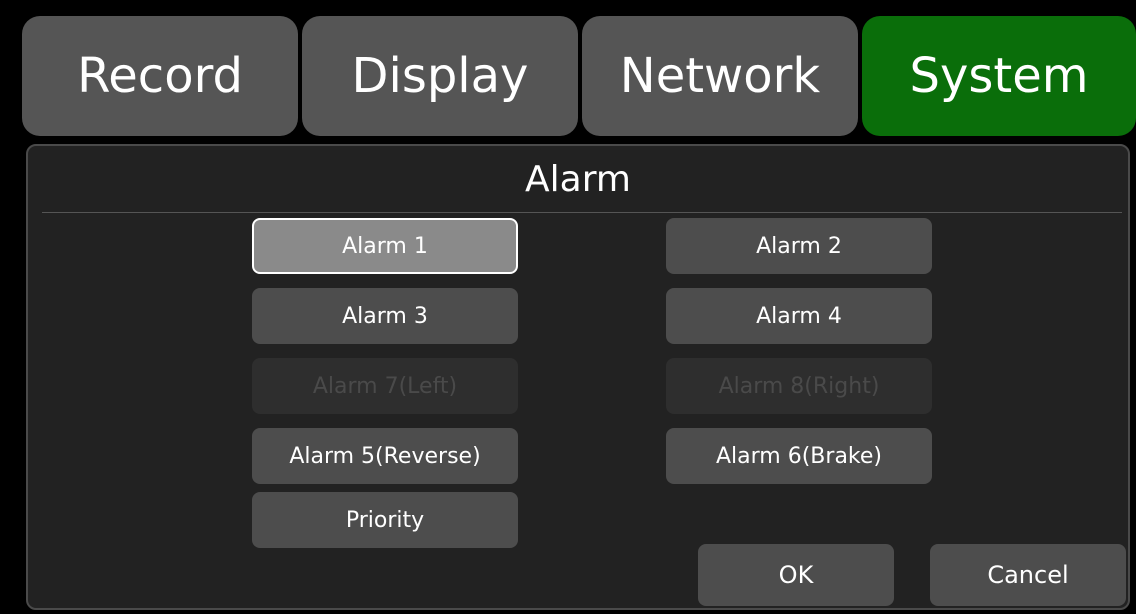 This screenshot has width=1136, height=614. Describe the element at coordinates (999, 76) in the screenshot. I see `tab-system: System` at that location.